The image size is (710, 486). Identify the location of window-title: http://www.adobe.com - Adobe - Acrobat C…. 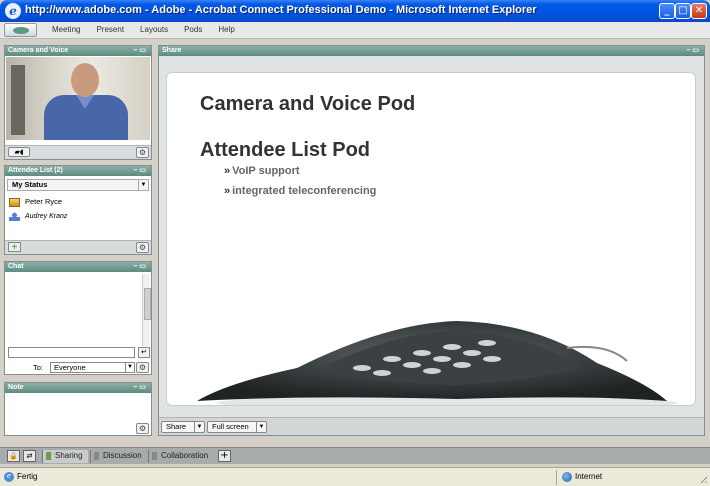
(281, 10).